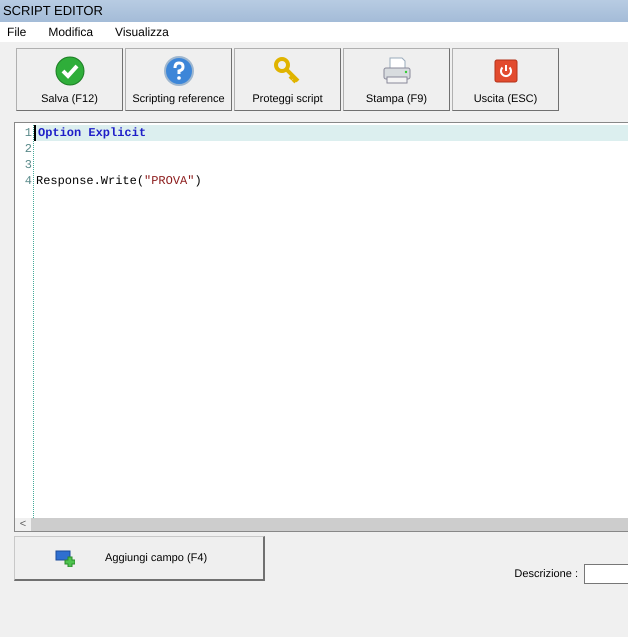 This screenshot has width=628, height=637. I want to click on code-token: "PROVA", so click(169, 181).